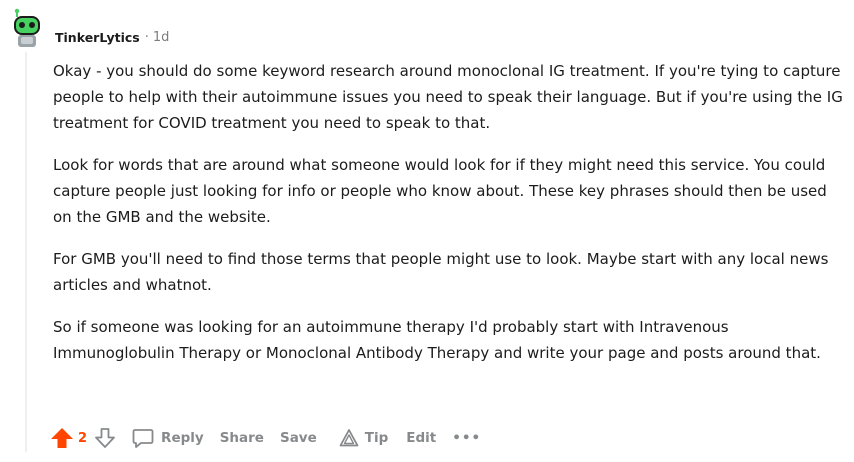  I want to click on edit-button: Edit, so click(421, 438).